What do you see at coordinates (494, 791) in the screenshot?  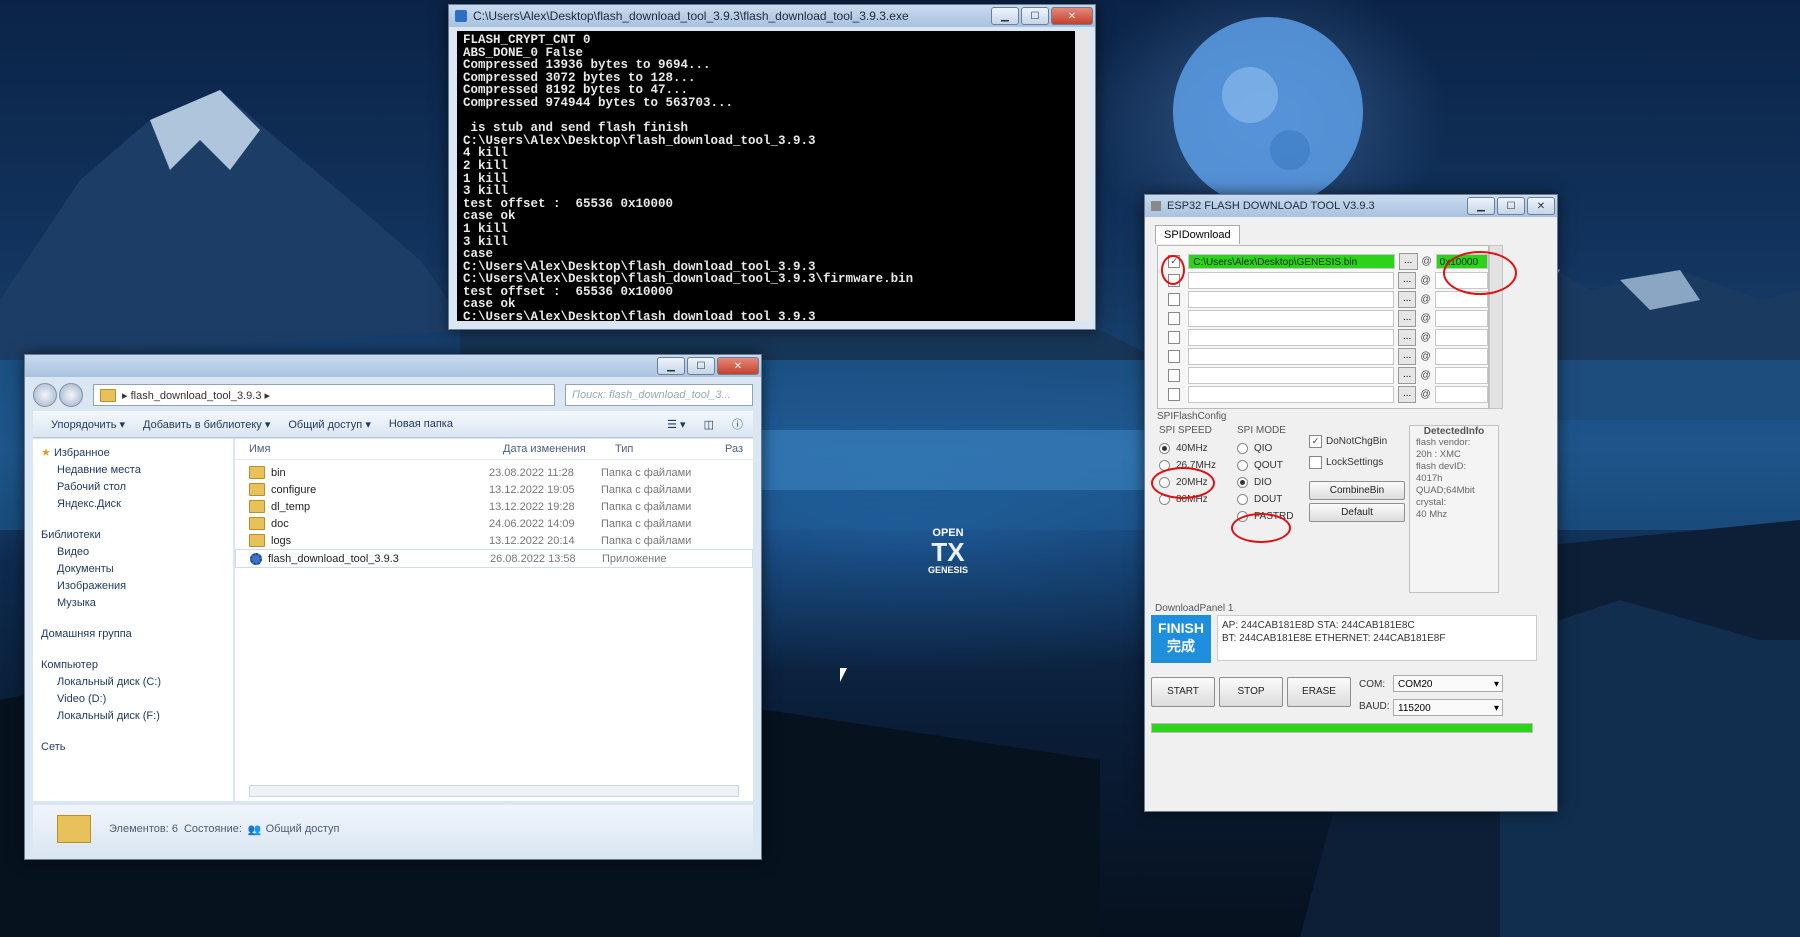 I see `horizontal-scrollbar` at bounding box center [494, 791].